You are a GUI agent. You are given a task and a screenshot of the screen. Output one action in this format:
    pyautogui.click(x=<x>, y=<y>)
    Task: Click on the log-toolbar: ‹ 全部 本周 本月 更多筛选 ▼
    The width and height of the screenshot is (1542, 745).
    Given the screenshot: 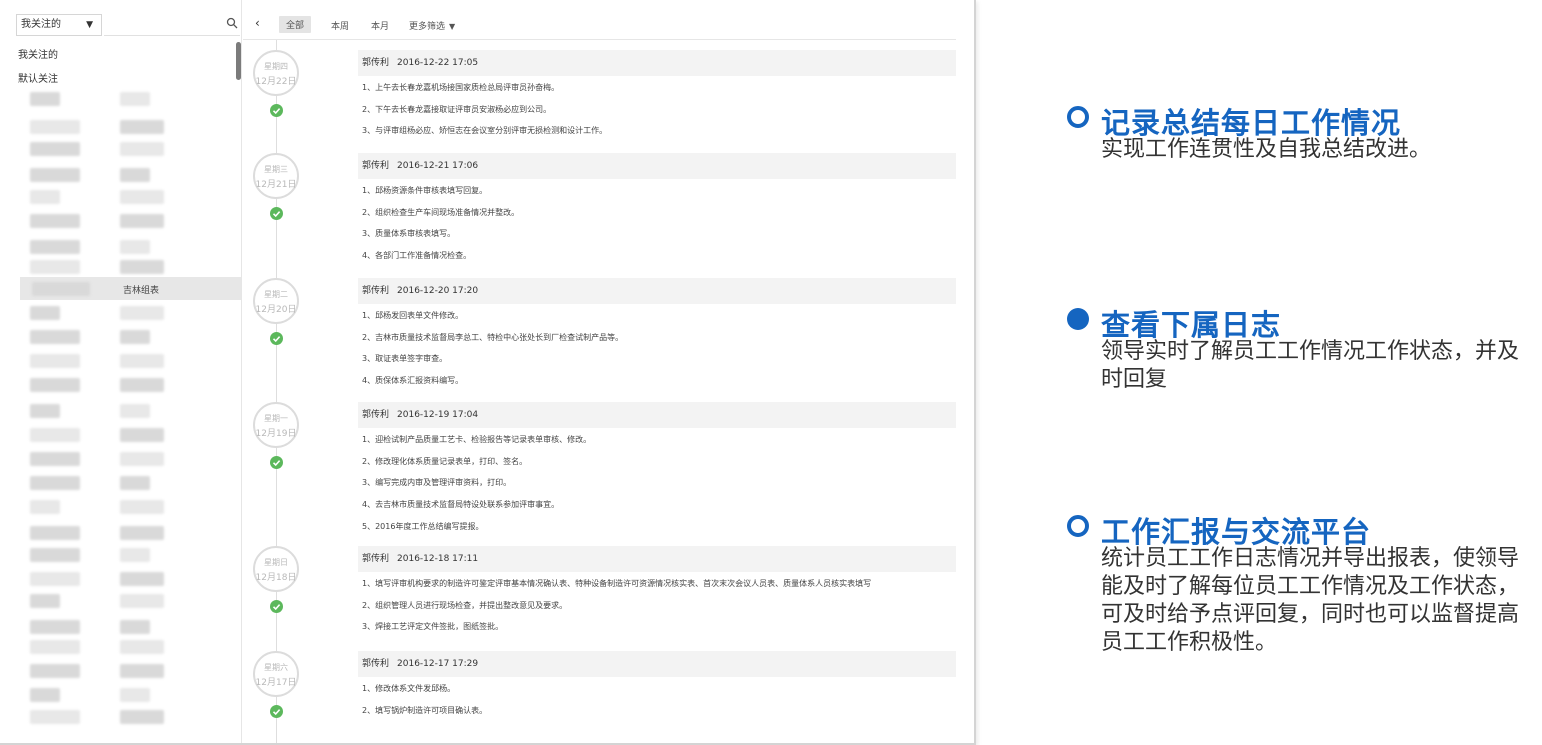 What is the action you would take?
    pyautogui.click(x=599, y=27)
    